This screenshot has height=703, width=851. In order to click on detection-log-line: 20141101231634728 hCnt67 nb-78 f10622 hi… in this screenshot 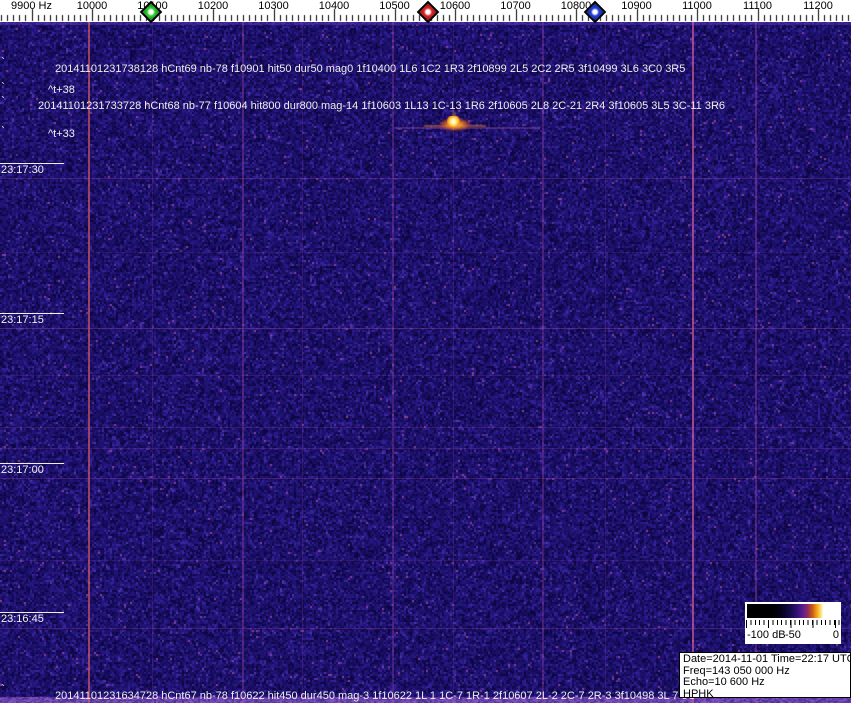, I will do `click(375, 696)`.